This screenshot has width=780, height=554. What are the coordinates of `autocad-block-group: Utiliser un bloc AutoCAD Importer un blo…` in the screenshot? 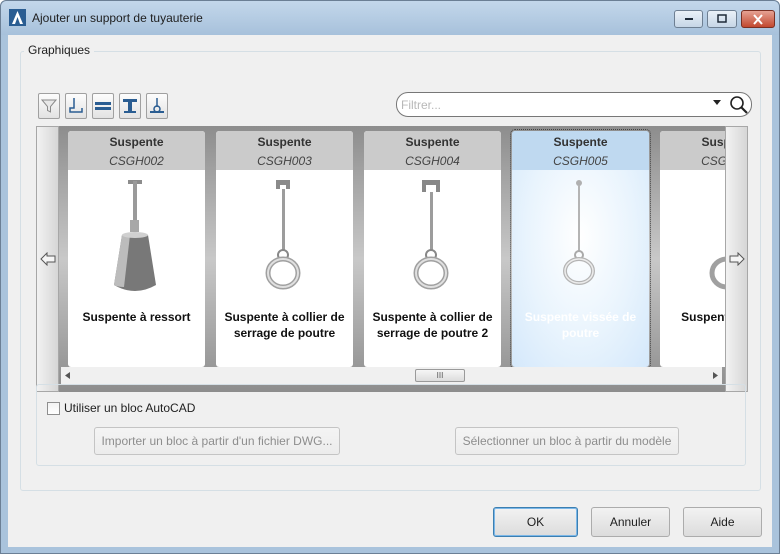 It's located at (391, 425).